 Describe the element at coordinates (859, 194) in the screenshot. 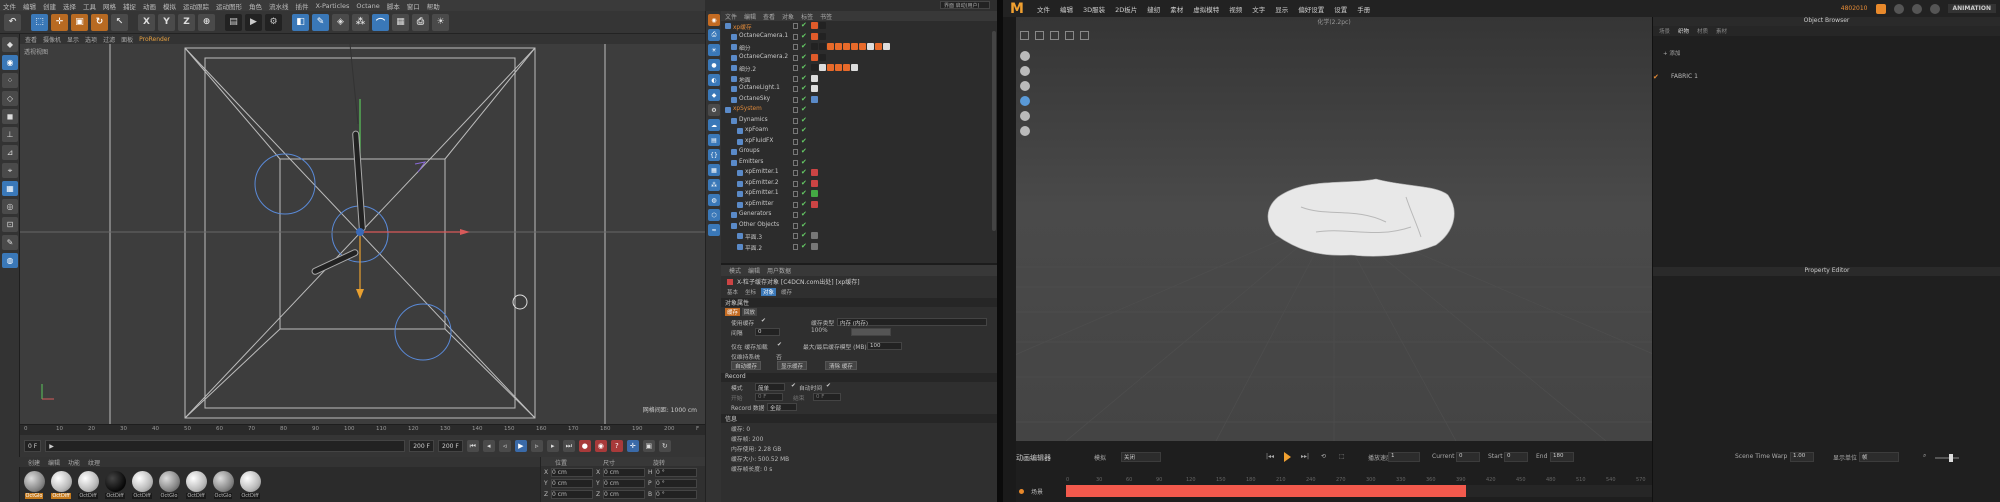

I see `object-row: xpEmitter.1 ✔` at that location.